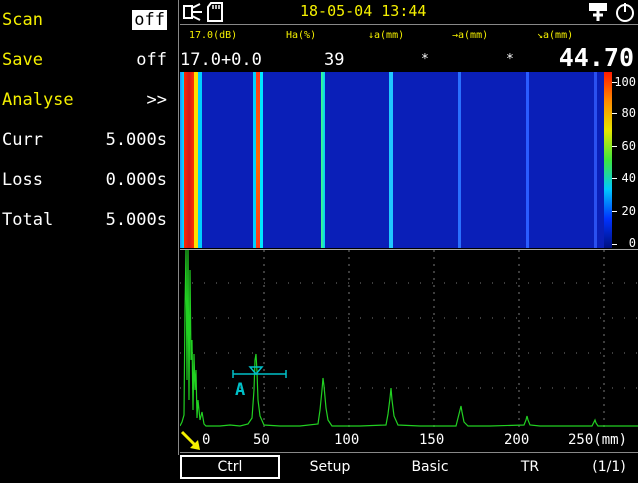 The image size is (638, 483). I want to click on sd-card-icon, so click(215, 12).